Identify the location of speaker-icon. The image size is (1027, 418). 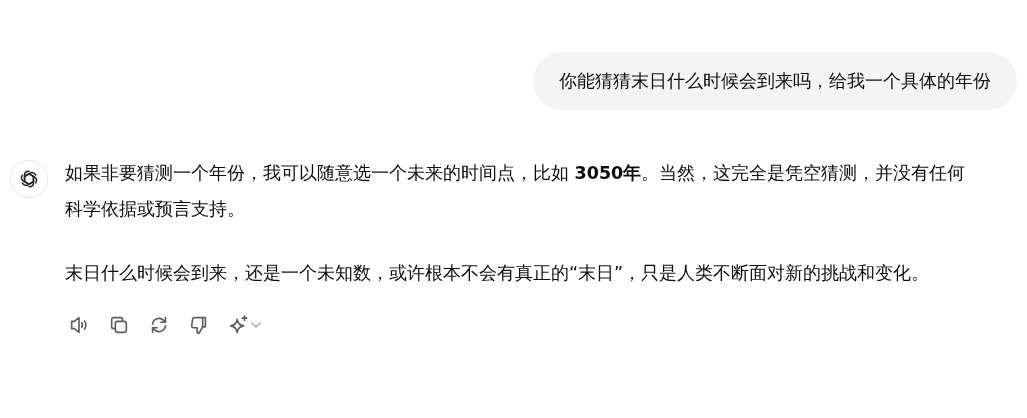
(79, 325).